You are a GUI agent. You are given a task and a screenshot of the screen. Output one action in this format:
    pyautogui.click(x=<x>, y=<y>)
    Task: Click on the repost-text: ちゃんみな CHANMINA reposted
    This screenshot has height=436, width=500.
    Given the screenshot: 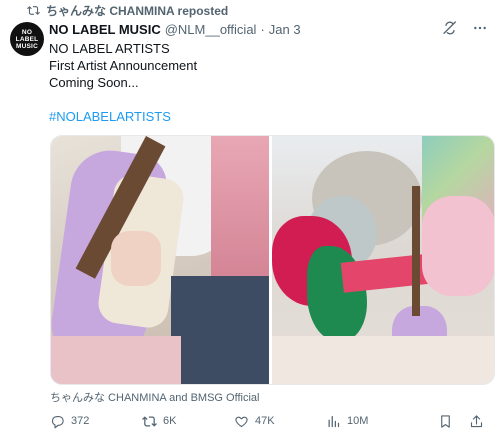 What is the action you would take?
    pyautogui.click(x=137, y=10)
    